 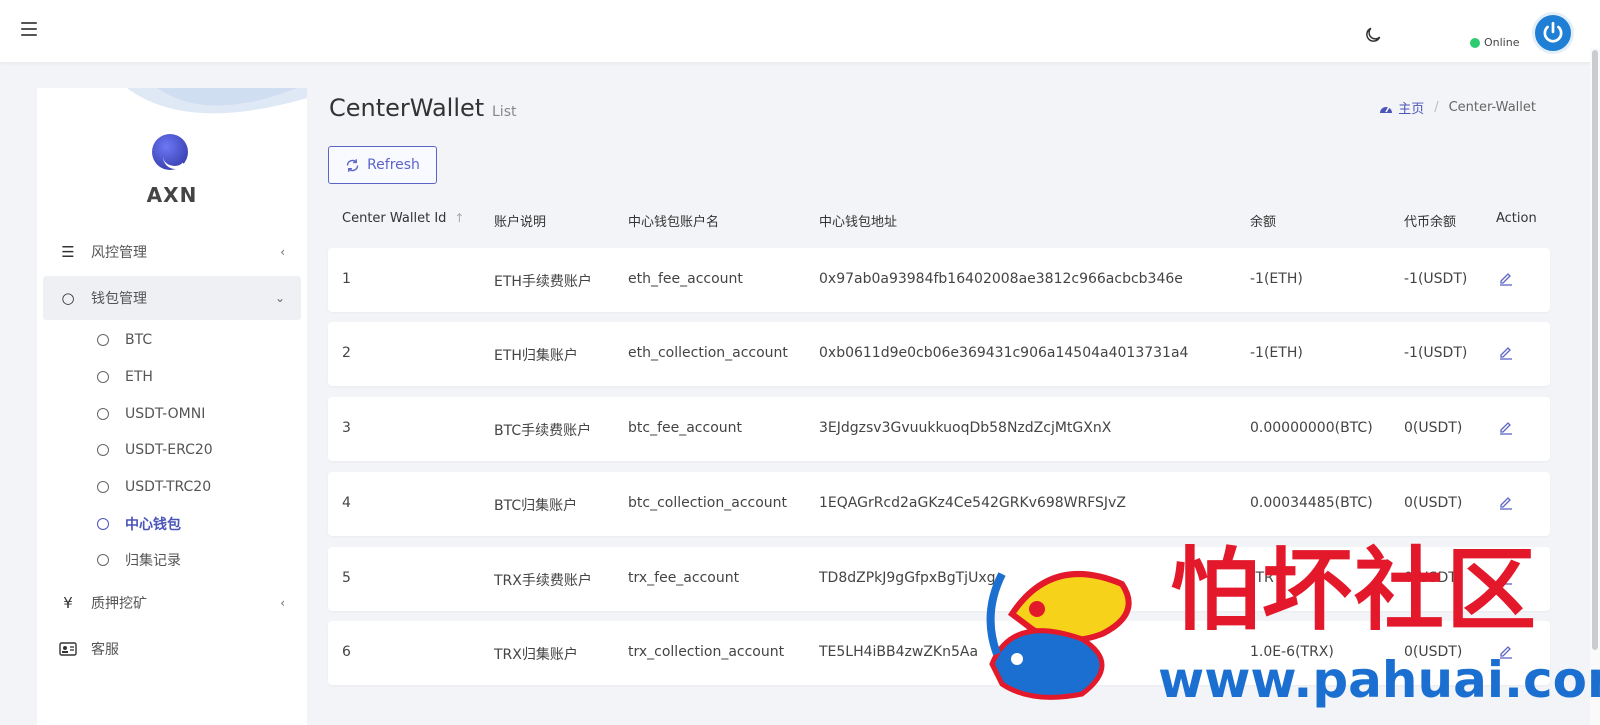 I want to click on chevron-left-icon: ‹, so click(x=282, y=252).